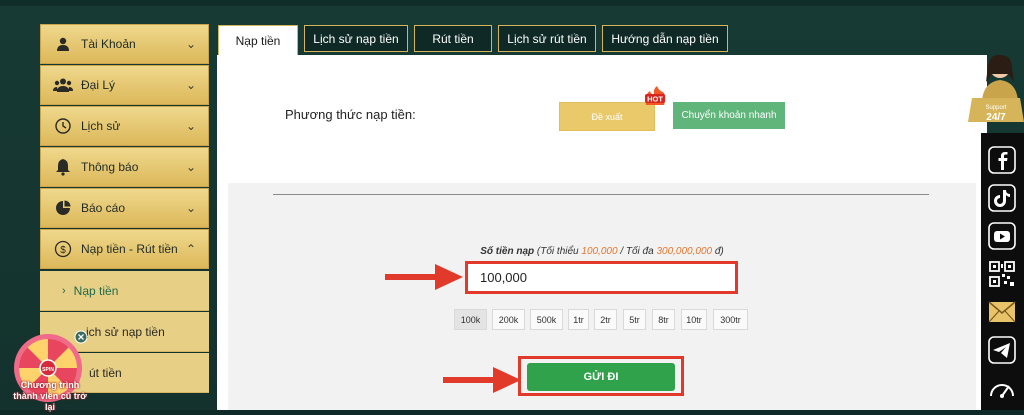 The image size is (1024, 415). I want to click on sidebar-subitem-deposit: › Nạp tiền, so click(124, 291).